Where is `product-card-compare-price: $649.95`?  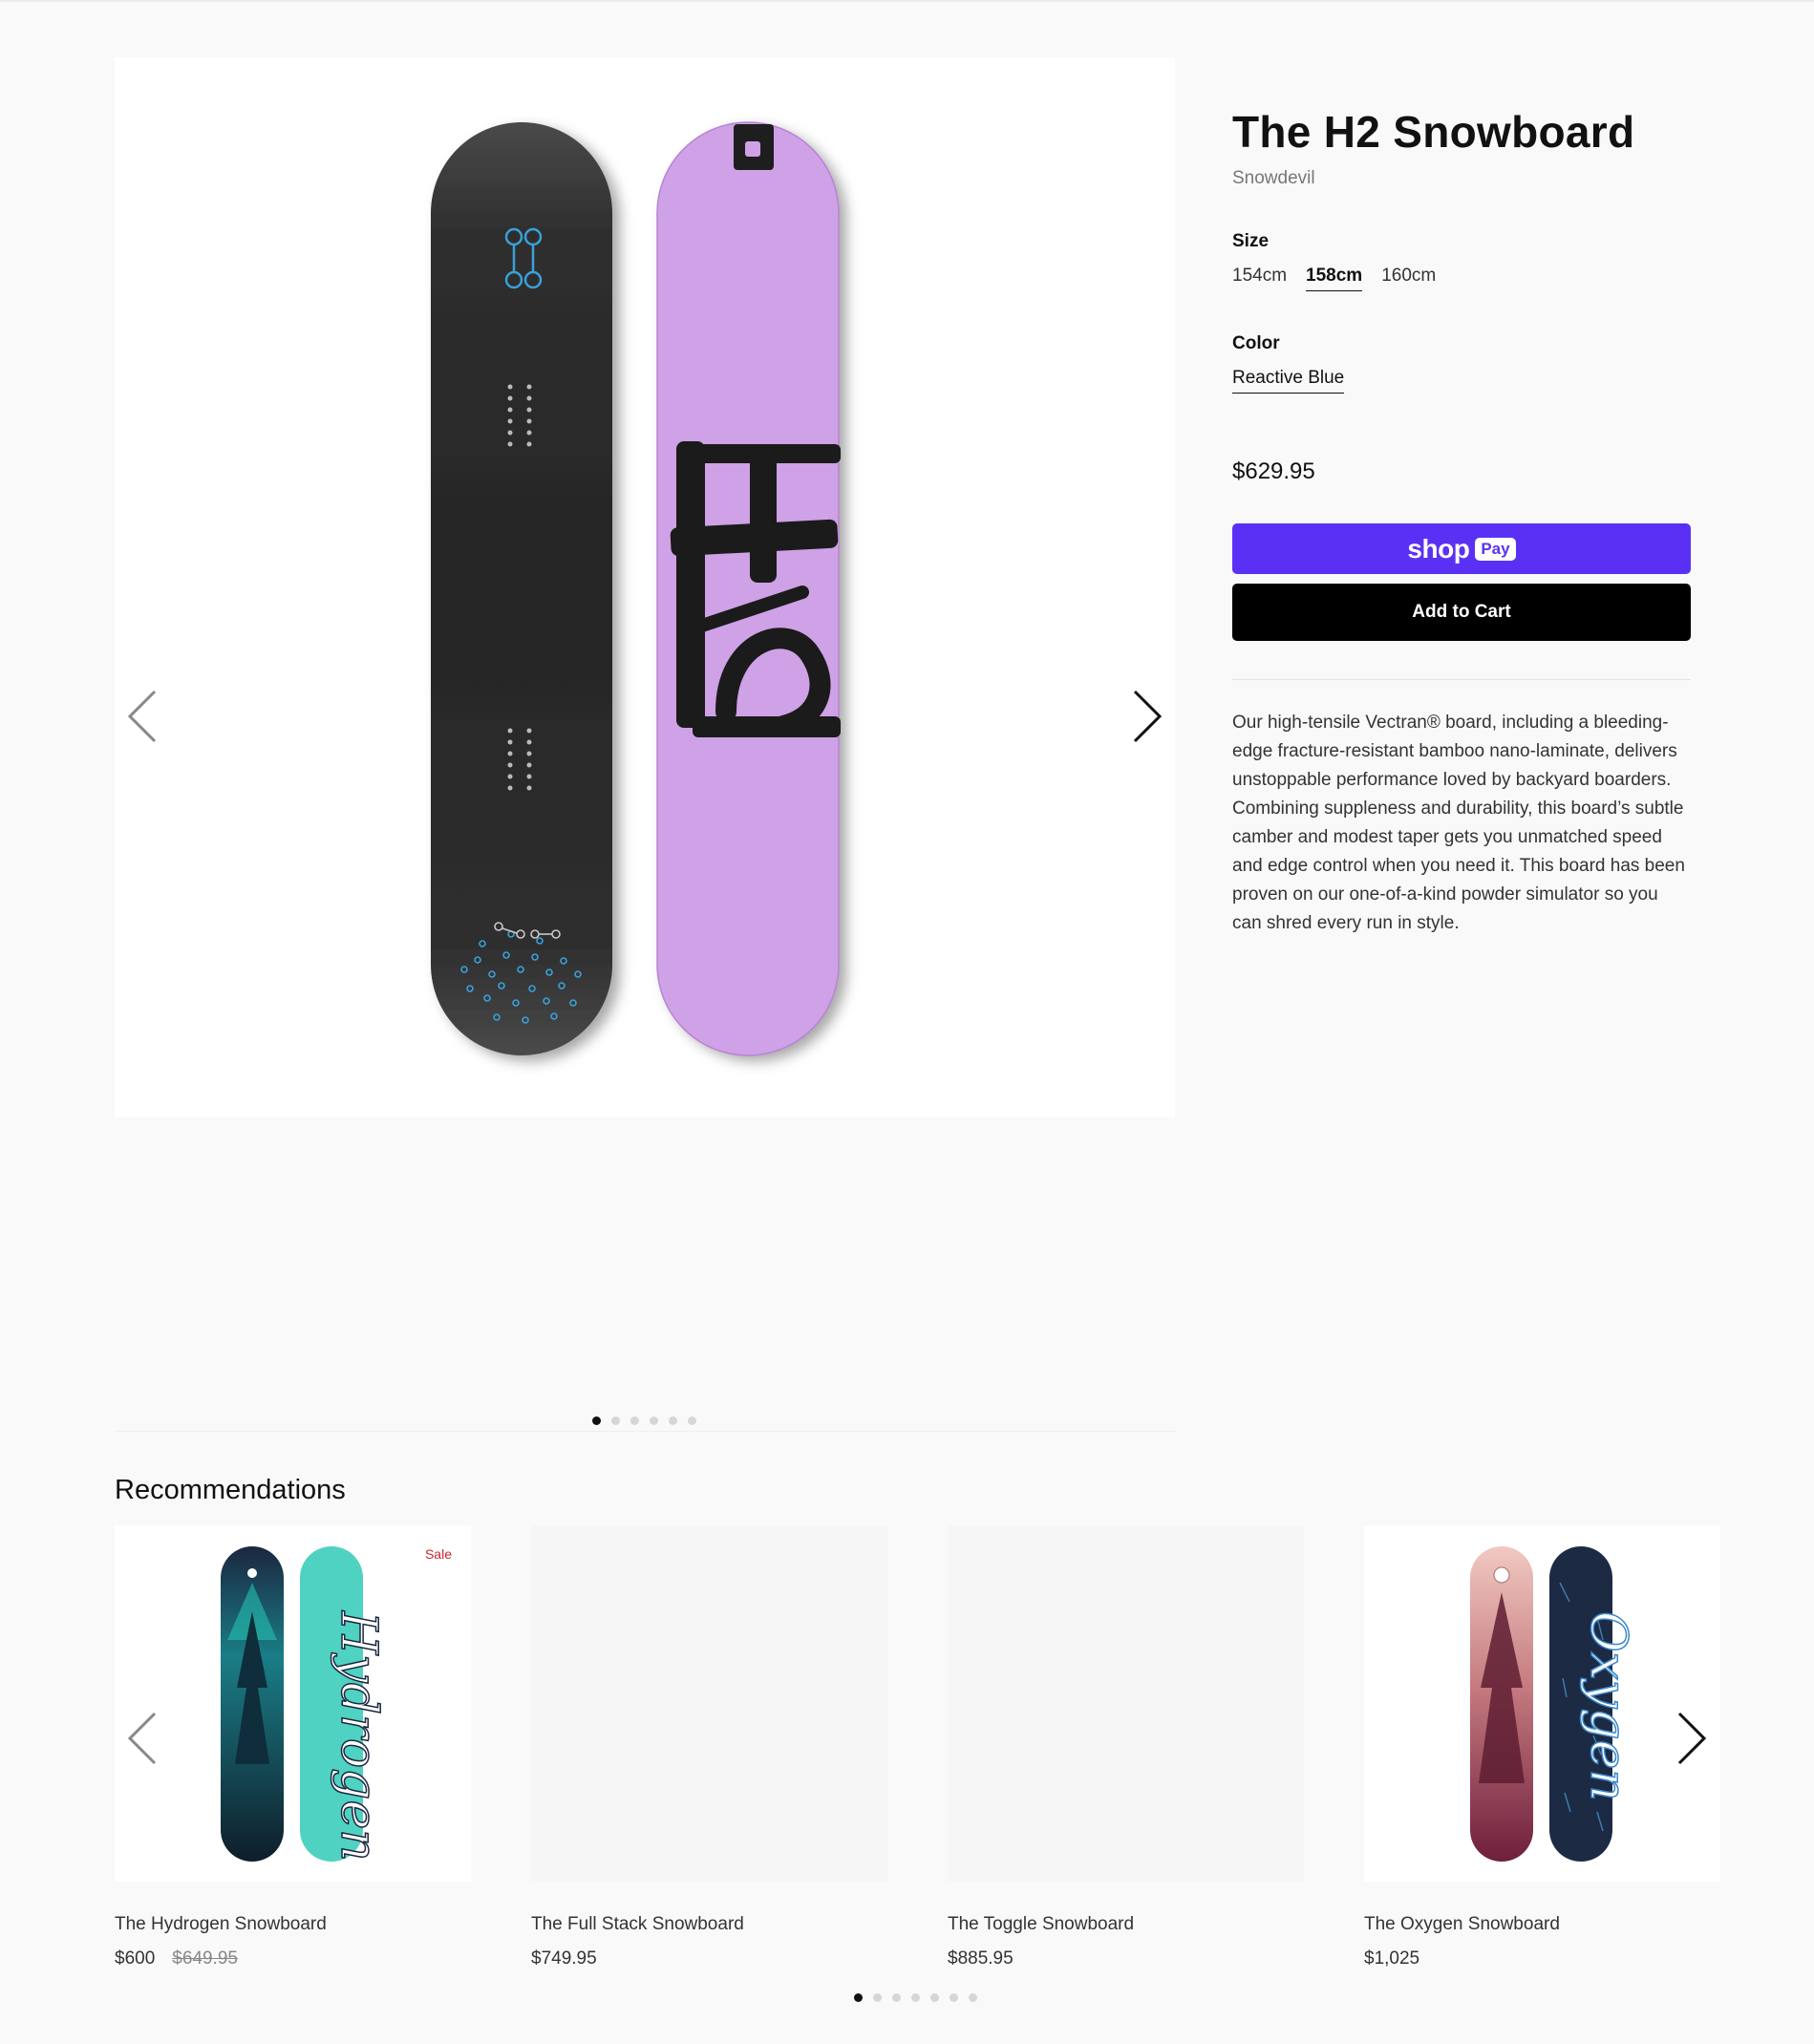
product-card-compare-price: $649.95 is located at coordinates (205, 1958).